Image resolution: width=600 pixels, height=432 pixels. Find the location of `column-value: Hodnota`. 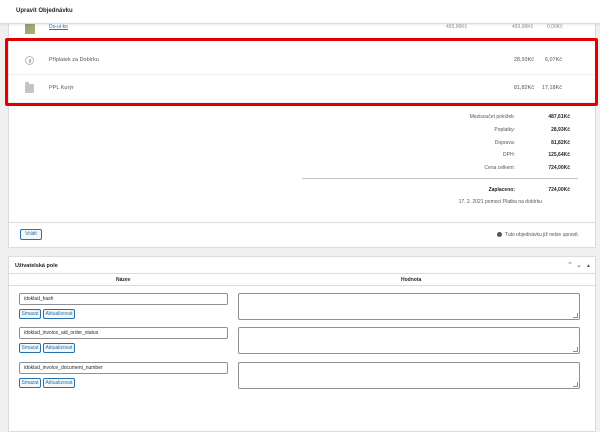

column-value: Hodnota is located at coordinates (411, 280).